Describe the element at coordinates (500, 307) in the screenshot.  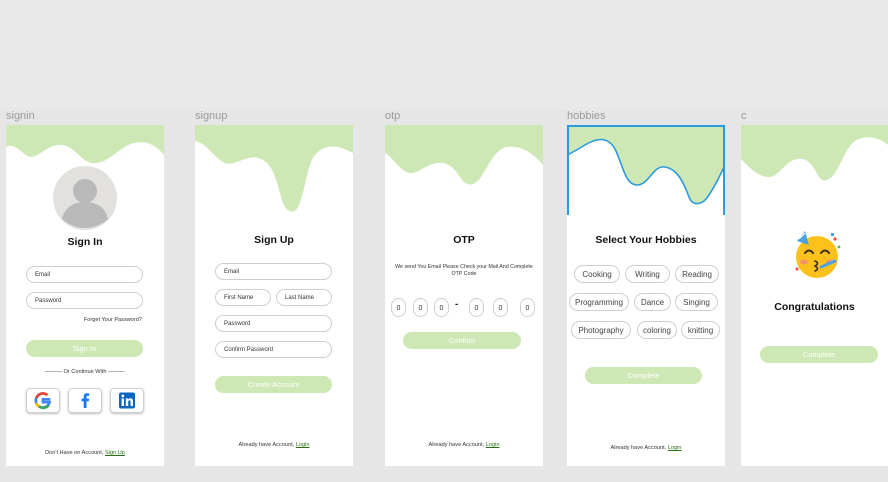
I see `otp-digit-5: 0` at that location.